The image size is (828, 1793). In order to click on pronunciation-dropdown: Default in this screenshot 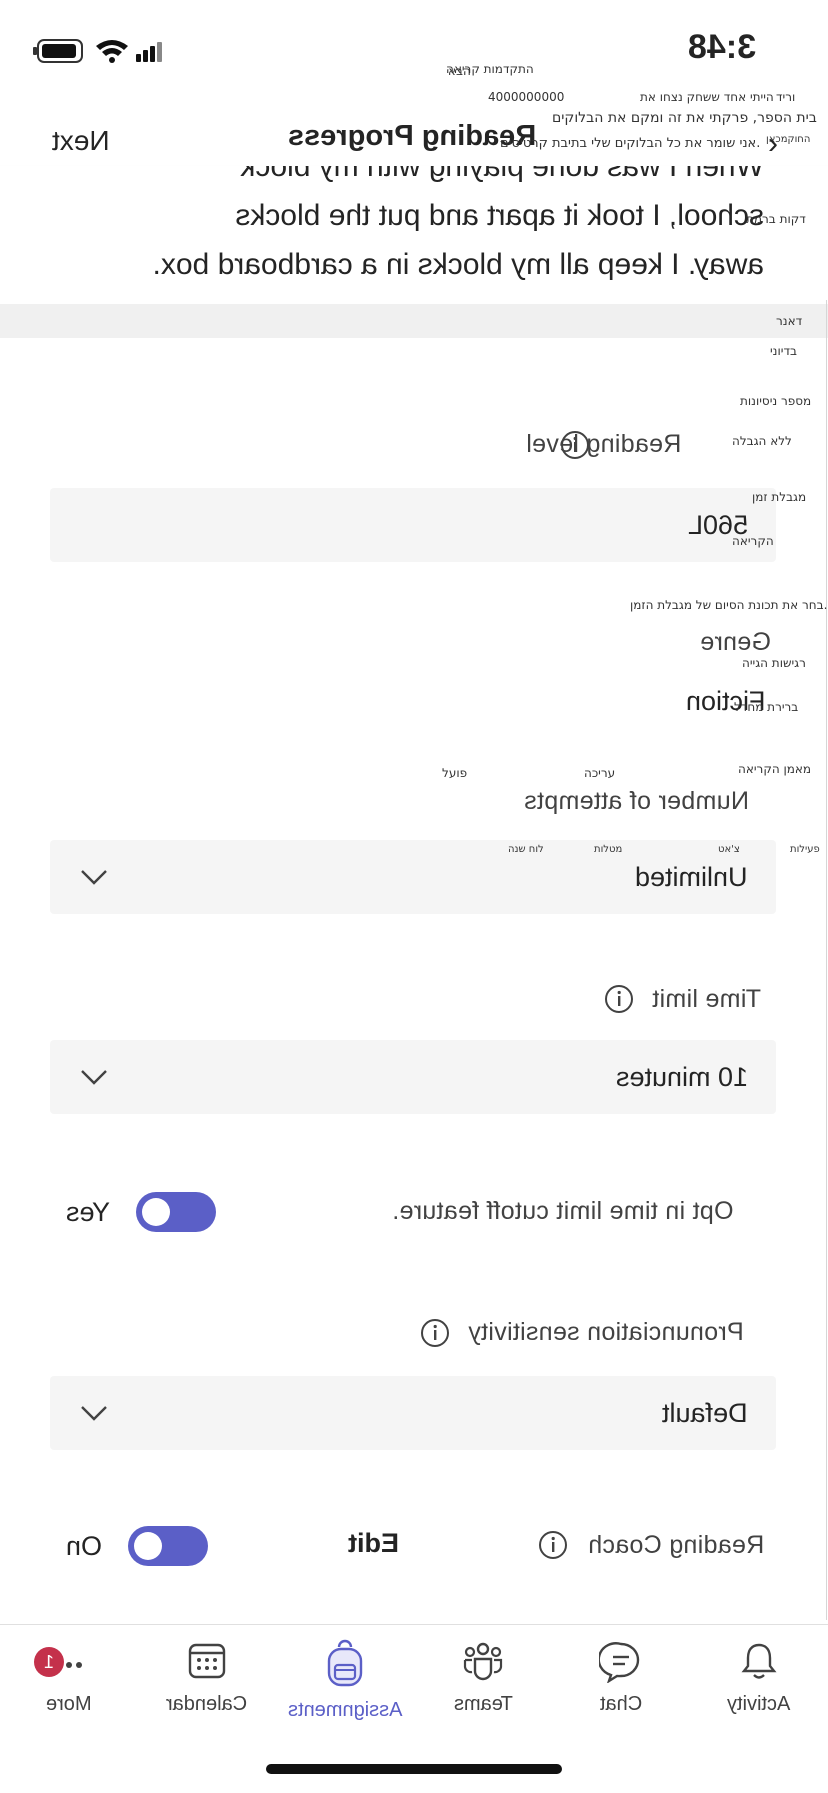, I will do `click(413, 1413)`.